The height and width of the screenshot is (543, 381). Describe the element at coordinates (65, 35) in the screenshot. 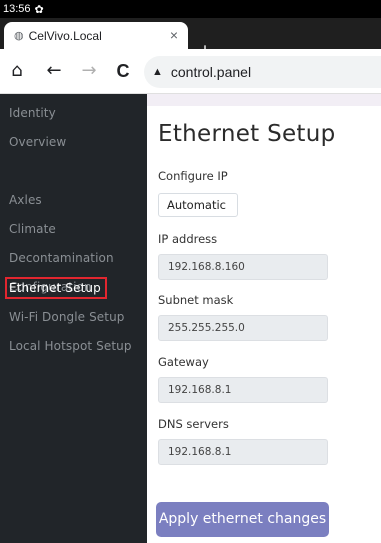

I see `tab-title: CelVivo.Local` at that location.